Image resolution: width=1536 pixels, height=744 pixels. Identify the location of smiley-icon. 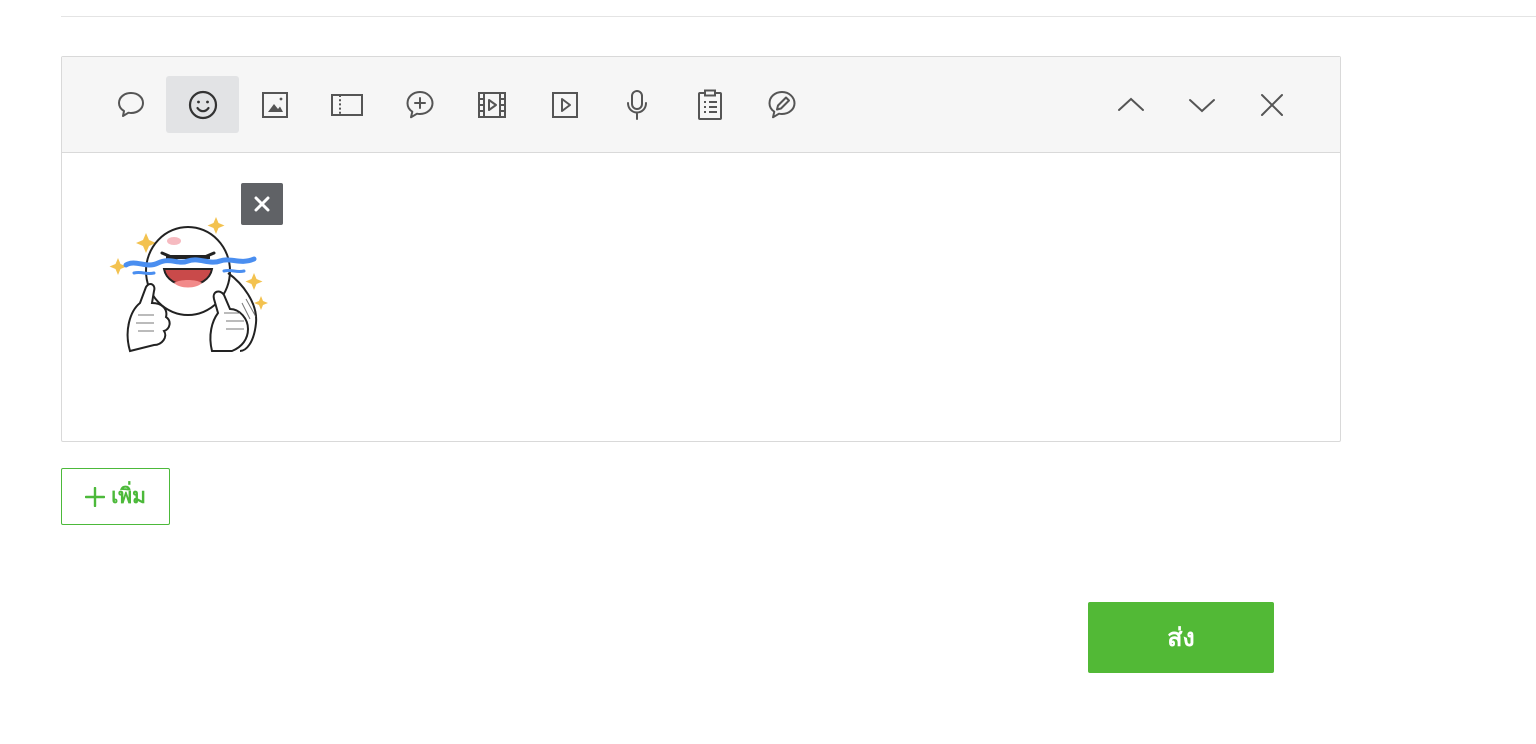
(202, 104).